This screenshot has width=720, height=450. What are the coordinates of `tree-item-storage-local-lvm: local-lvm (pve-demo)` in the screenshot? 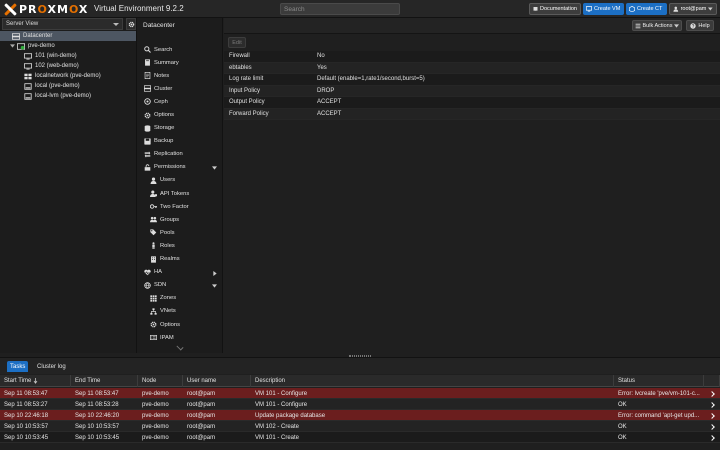 It's located at (68, 96).